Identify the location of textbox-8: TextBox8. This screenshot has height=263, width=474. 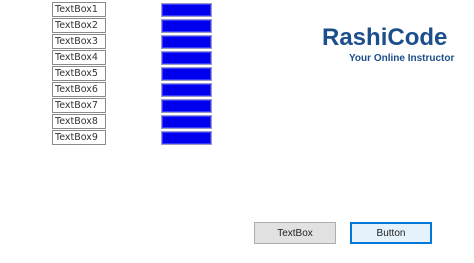
(79, 121).